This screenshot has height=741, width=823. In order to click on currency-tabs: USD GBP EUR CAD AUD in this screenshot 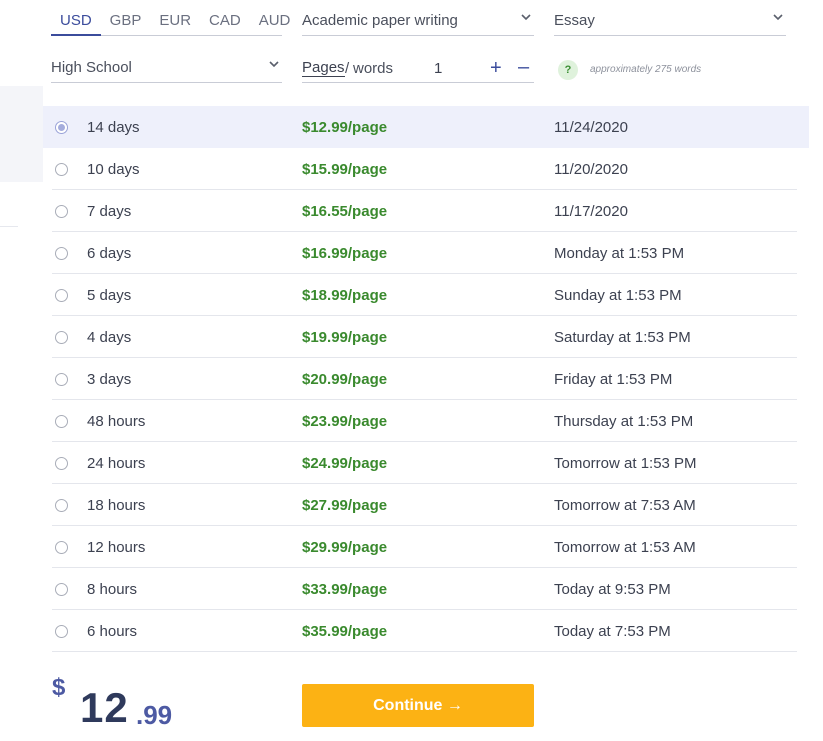, I will do `click(170, 18)`.